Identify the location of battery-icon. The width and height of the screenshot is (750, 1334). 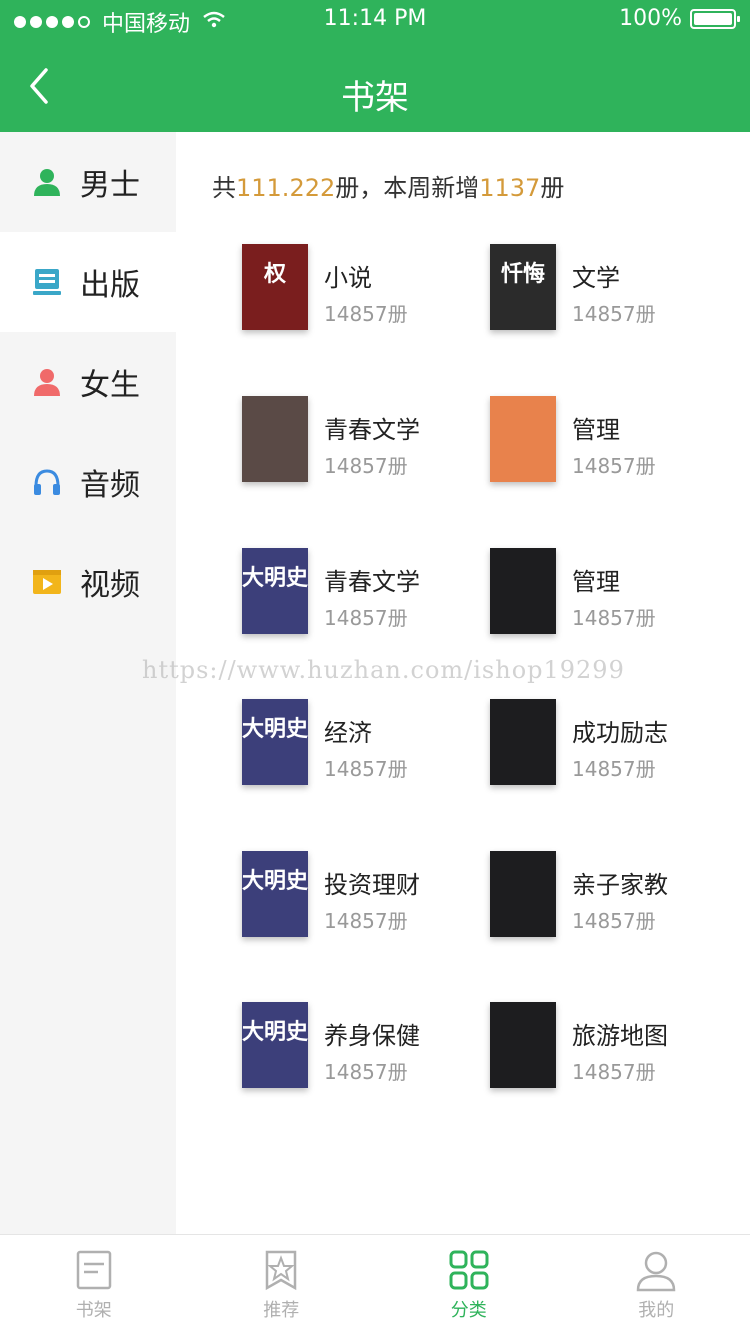
(715, 18).